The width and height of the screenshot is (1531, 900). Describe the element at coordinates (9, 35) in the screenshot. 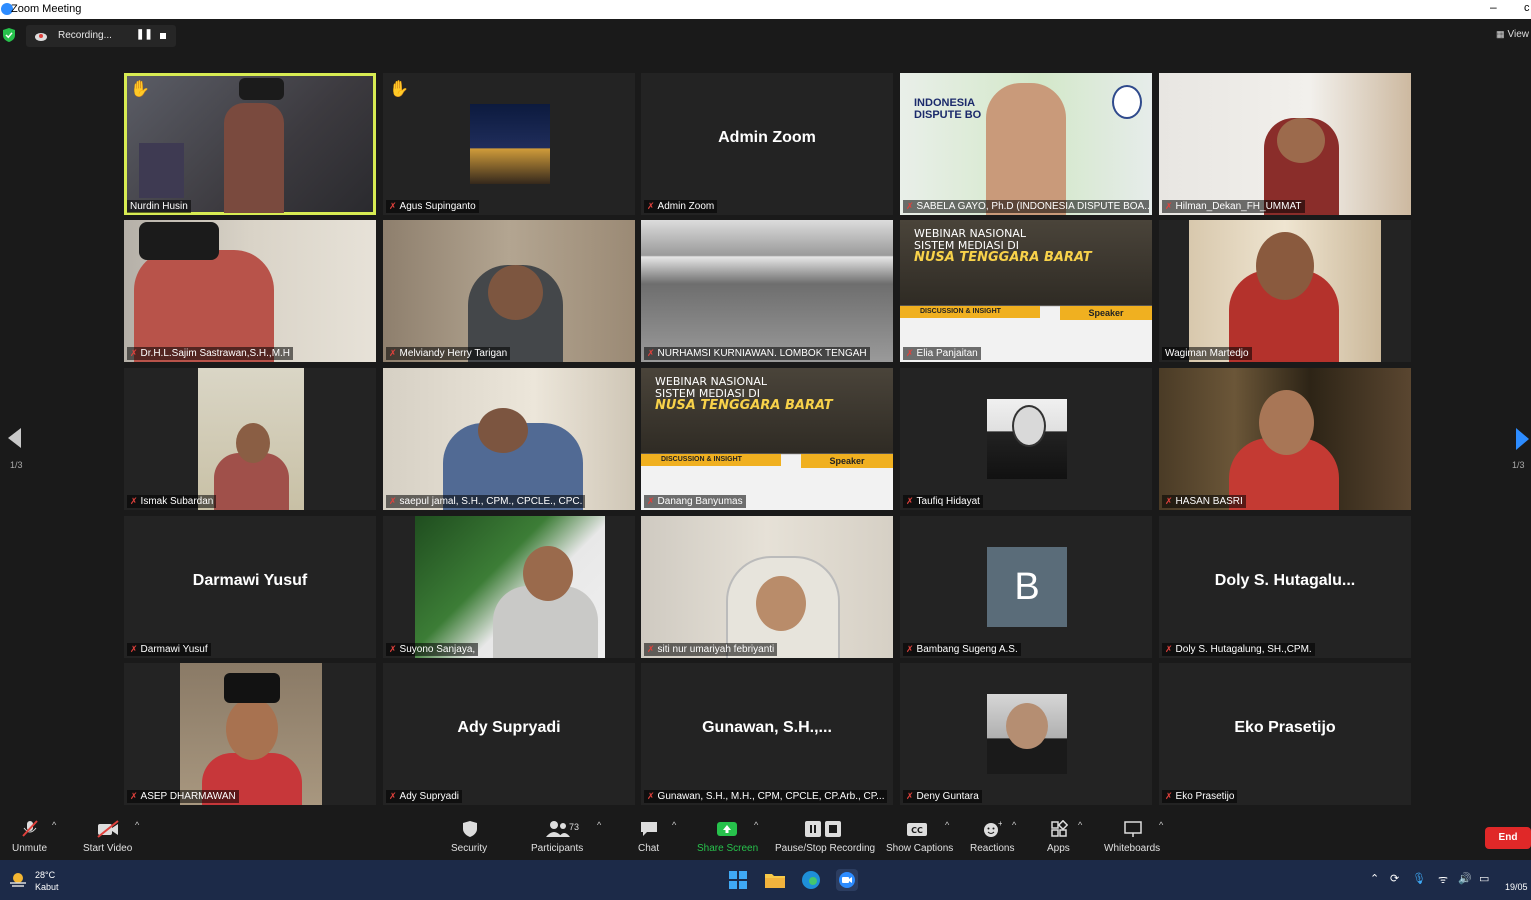

I see `encryption-shield-icon` at that location.